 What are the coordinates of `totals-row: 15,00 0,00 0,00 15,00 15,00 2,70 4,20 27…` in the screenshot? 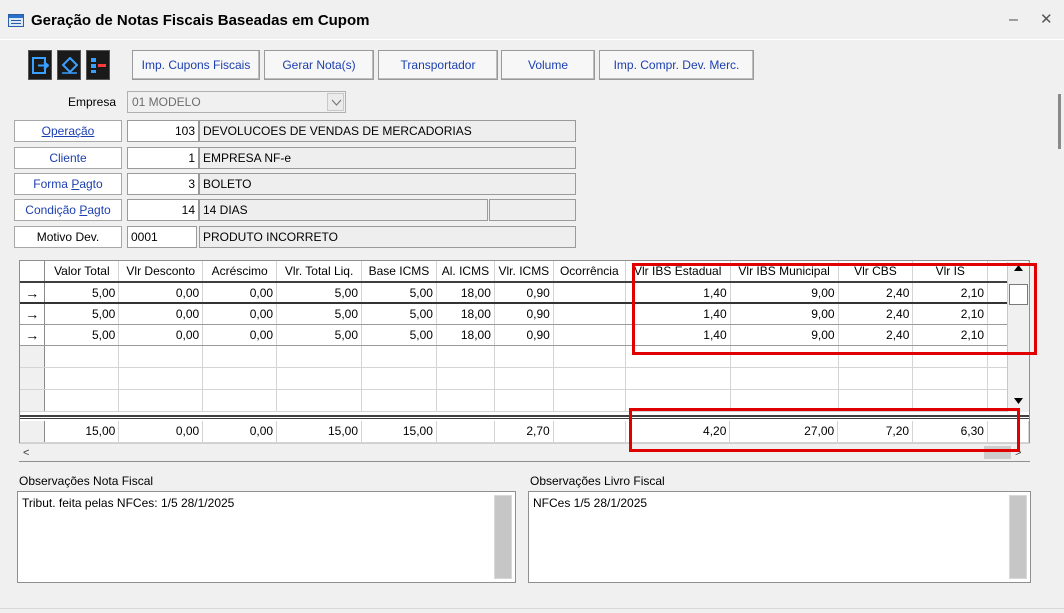 It's located at (524, 432).